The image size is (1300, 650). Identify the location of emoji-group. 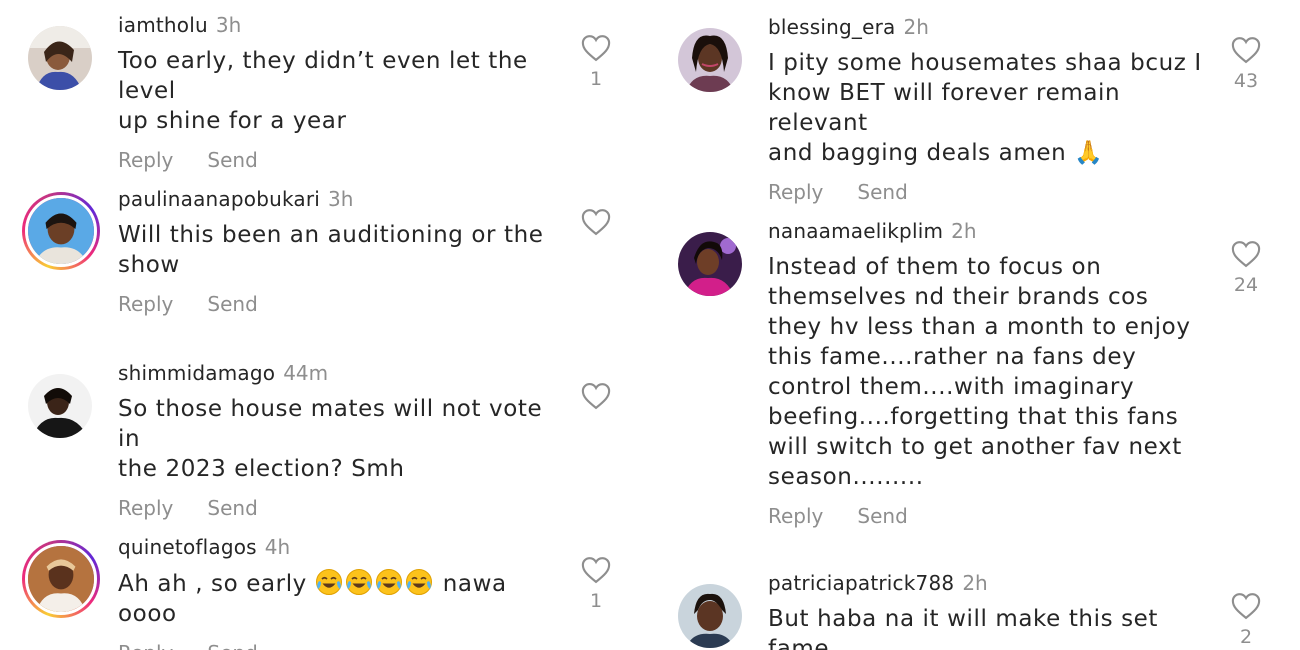
(375, 583).